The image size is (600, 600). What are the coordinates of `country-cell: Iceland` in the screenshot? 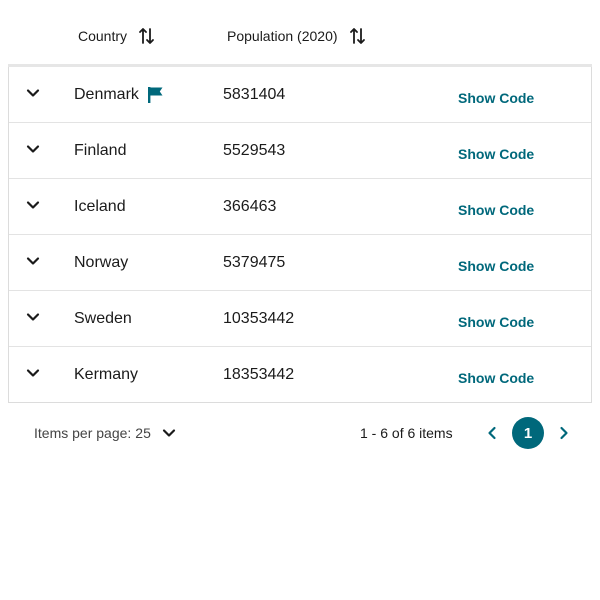 It's located at (100, 206).